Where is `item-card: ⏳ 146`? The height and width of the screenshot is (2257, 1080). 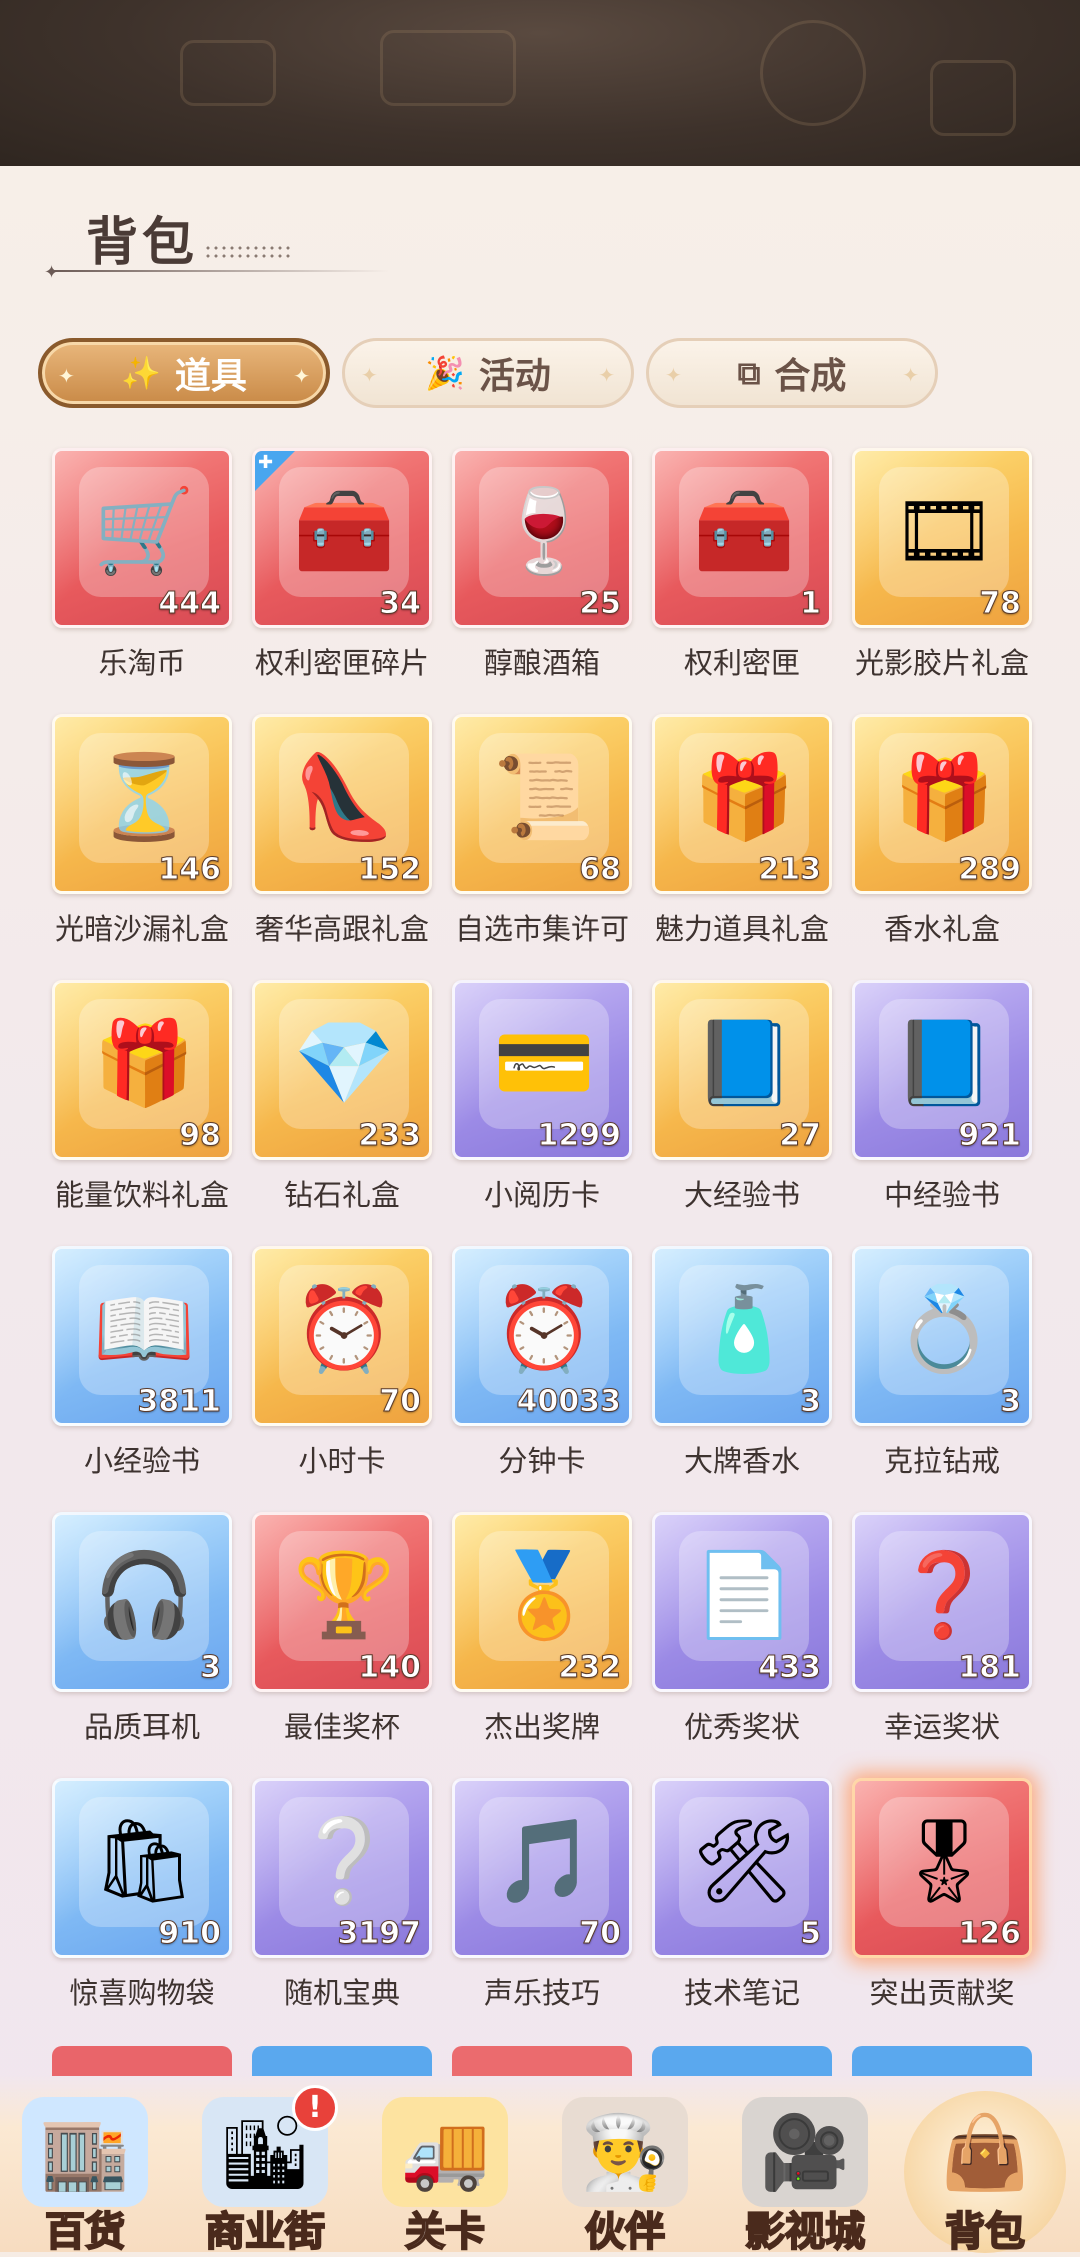 item-card: ⏳ 146 is located at coordinates (142, 804).